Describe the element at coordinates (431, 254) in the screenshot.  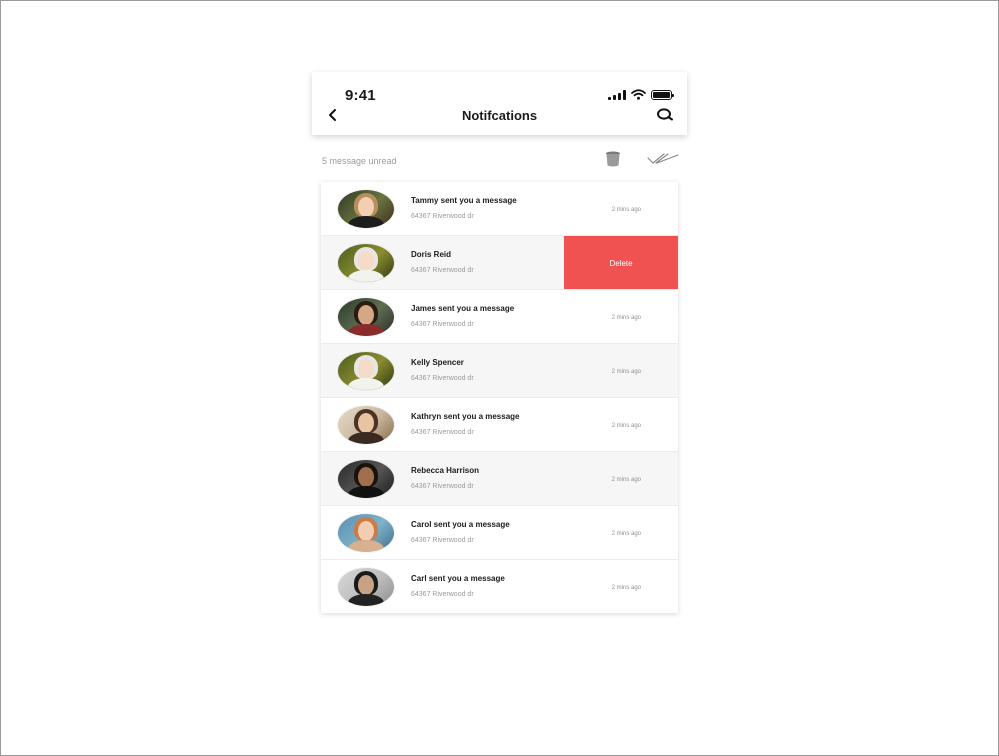
I see `notification-title: Doris Reid` at that location.